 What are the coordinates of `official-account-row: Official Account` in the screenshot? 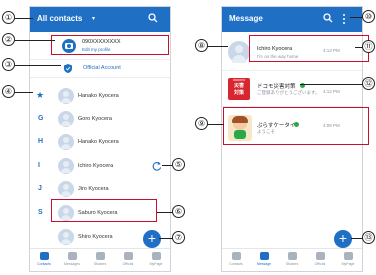 It's located at (100, 68).